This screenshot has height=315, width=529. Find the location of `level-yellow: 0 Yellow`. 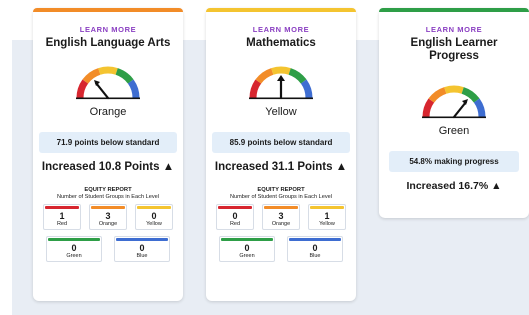

level-yellow: 0 Yellow is located at coordinates (154, 217).